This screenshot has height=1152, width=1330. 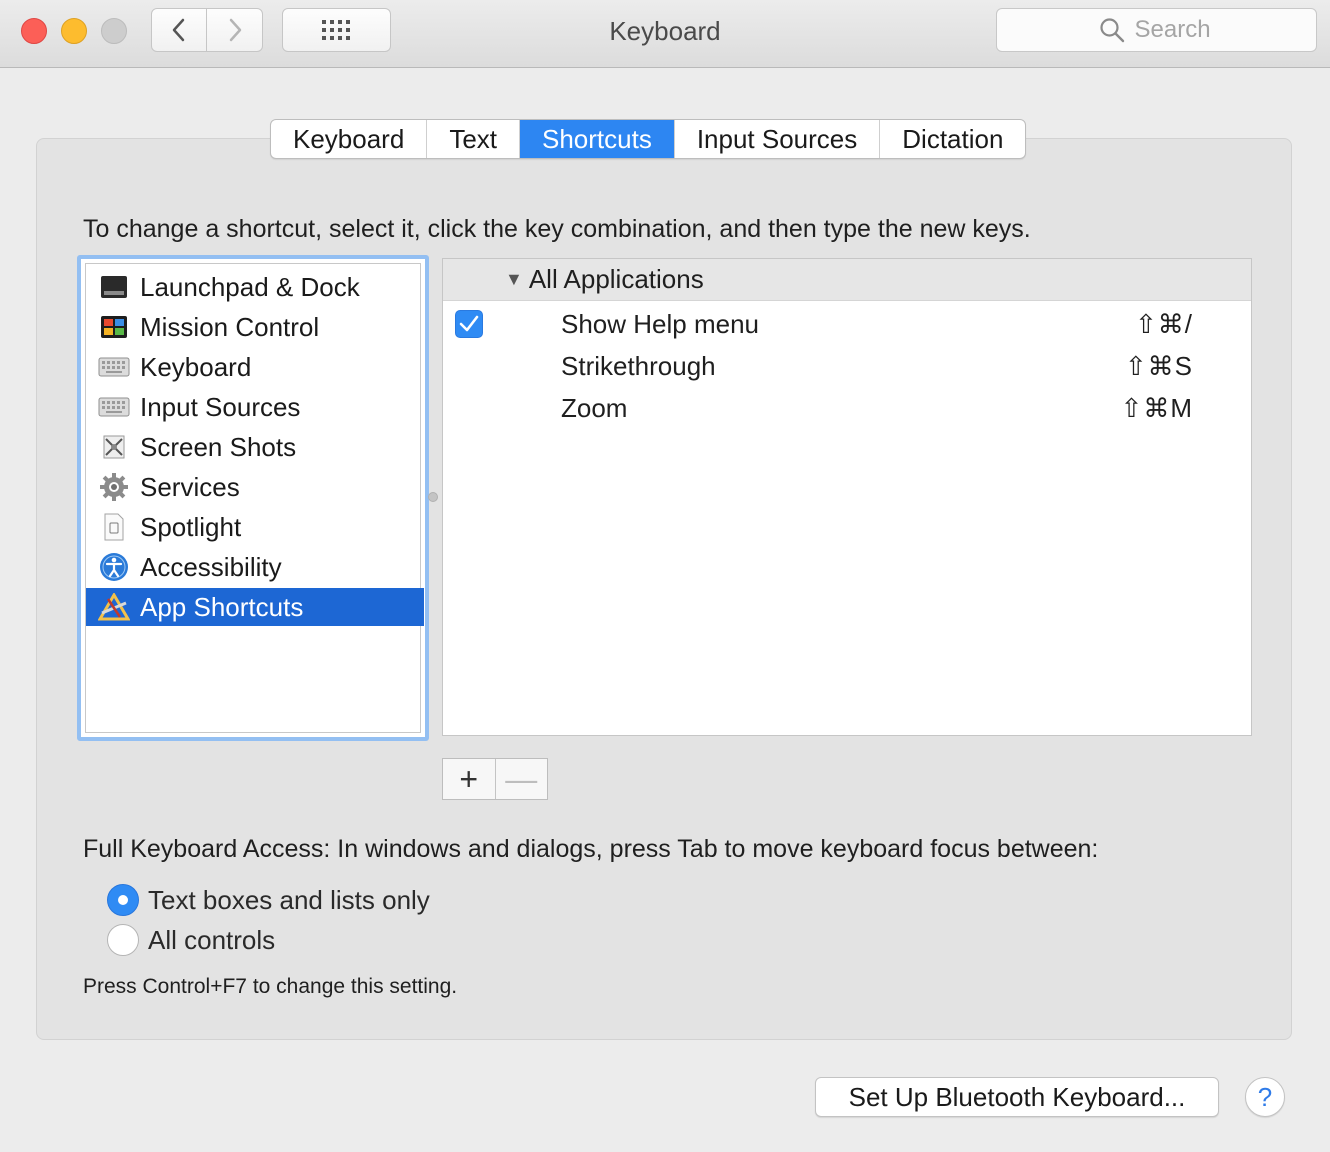 I want to click on add-shortcut-button: +, so click(x=469, y=779).